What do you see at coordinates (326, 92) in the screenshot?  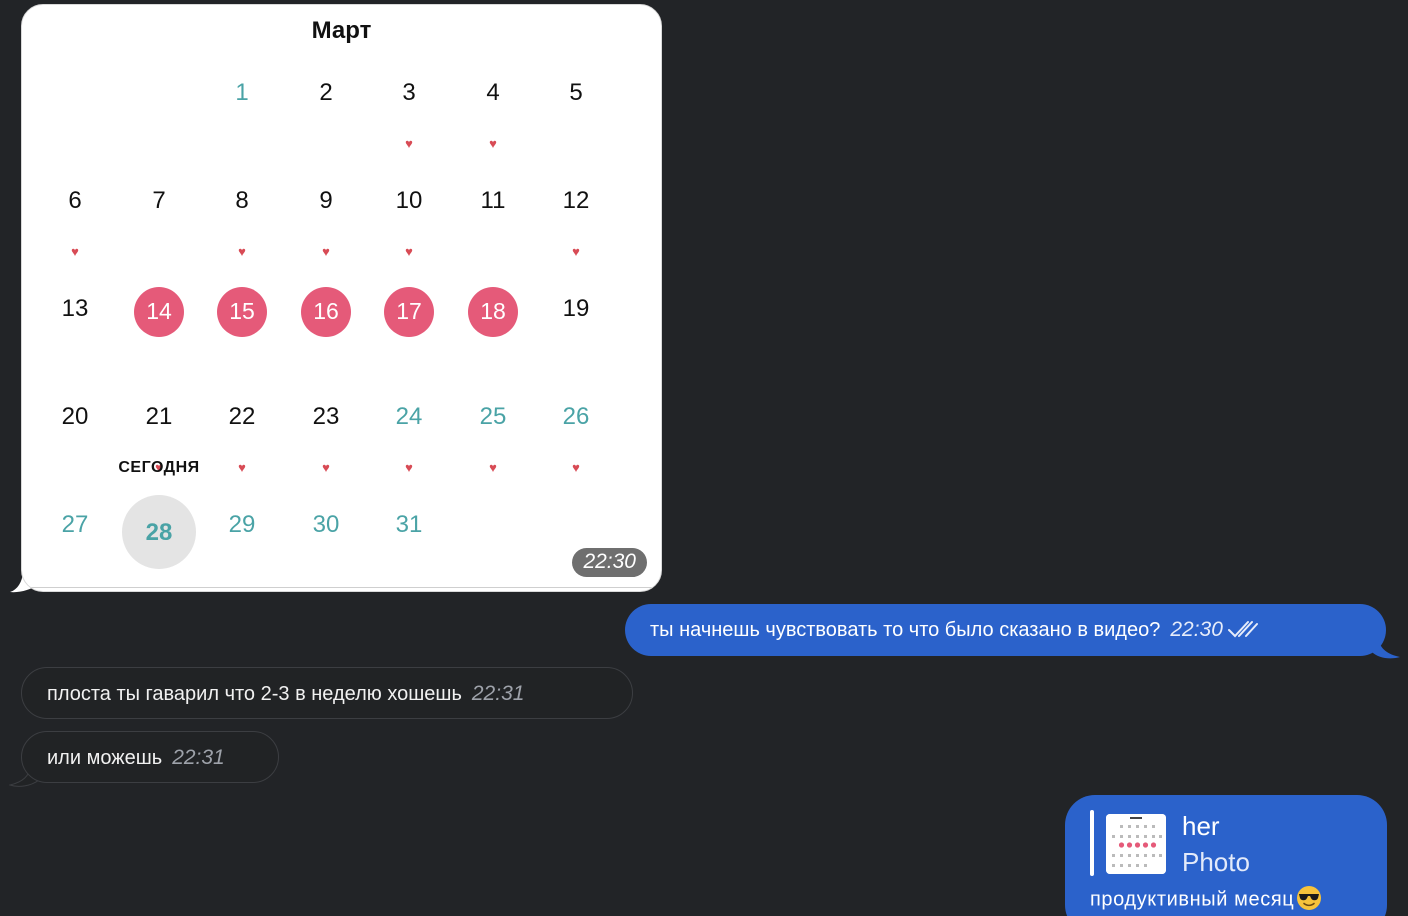 I see `calendar-day-number: 2` at bounding box center [326, 92].